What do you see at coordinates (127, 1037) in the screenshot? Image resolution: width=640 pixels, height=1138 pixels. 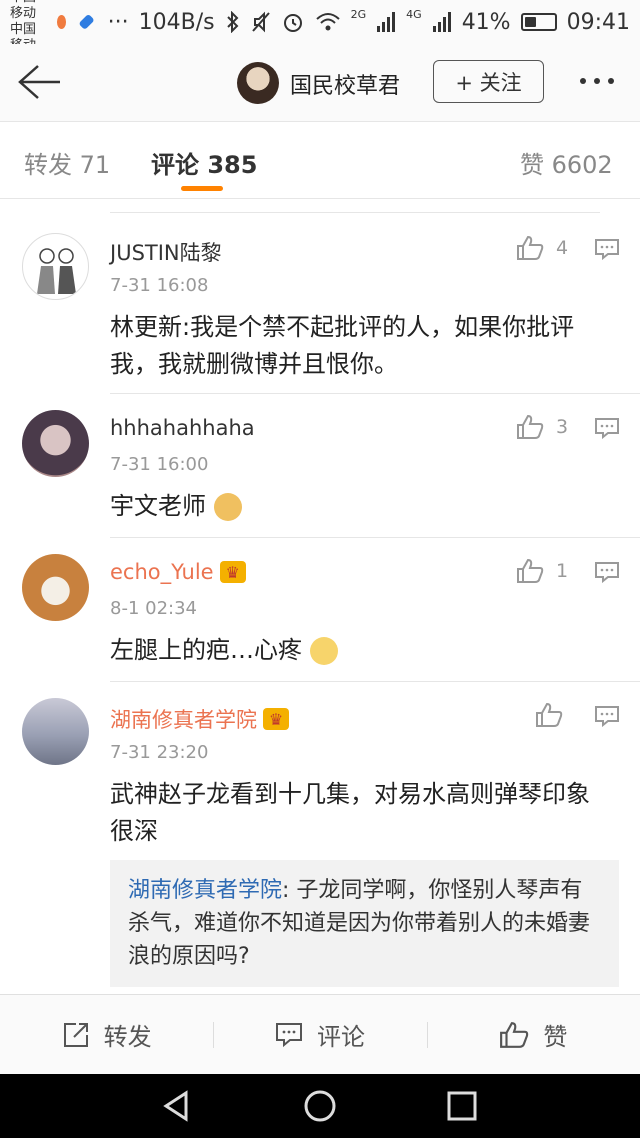 I see `repost-label: 转发` at bounding box center [127, 1037].